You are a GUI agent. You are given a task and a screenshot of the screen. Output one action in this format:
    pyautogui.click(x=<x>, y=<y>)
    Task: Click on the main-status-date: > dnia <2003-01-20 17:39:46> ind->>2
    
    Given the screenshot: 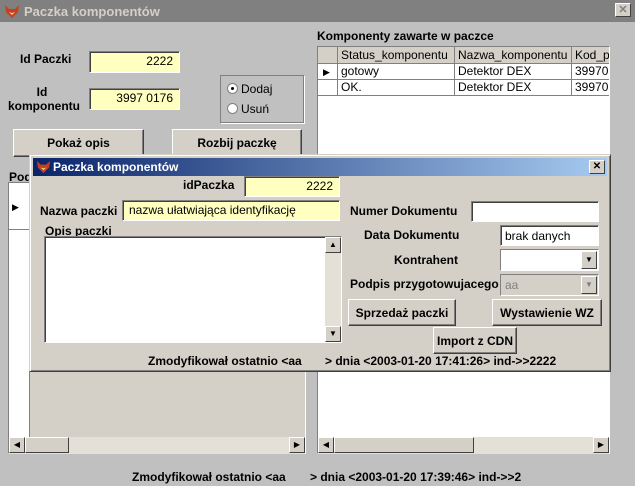 What is the action you would take?
    pyautogui.click(x=416, y=477)
    